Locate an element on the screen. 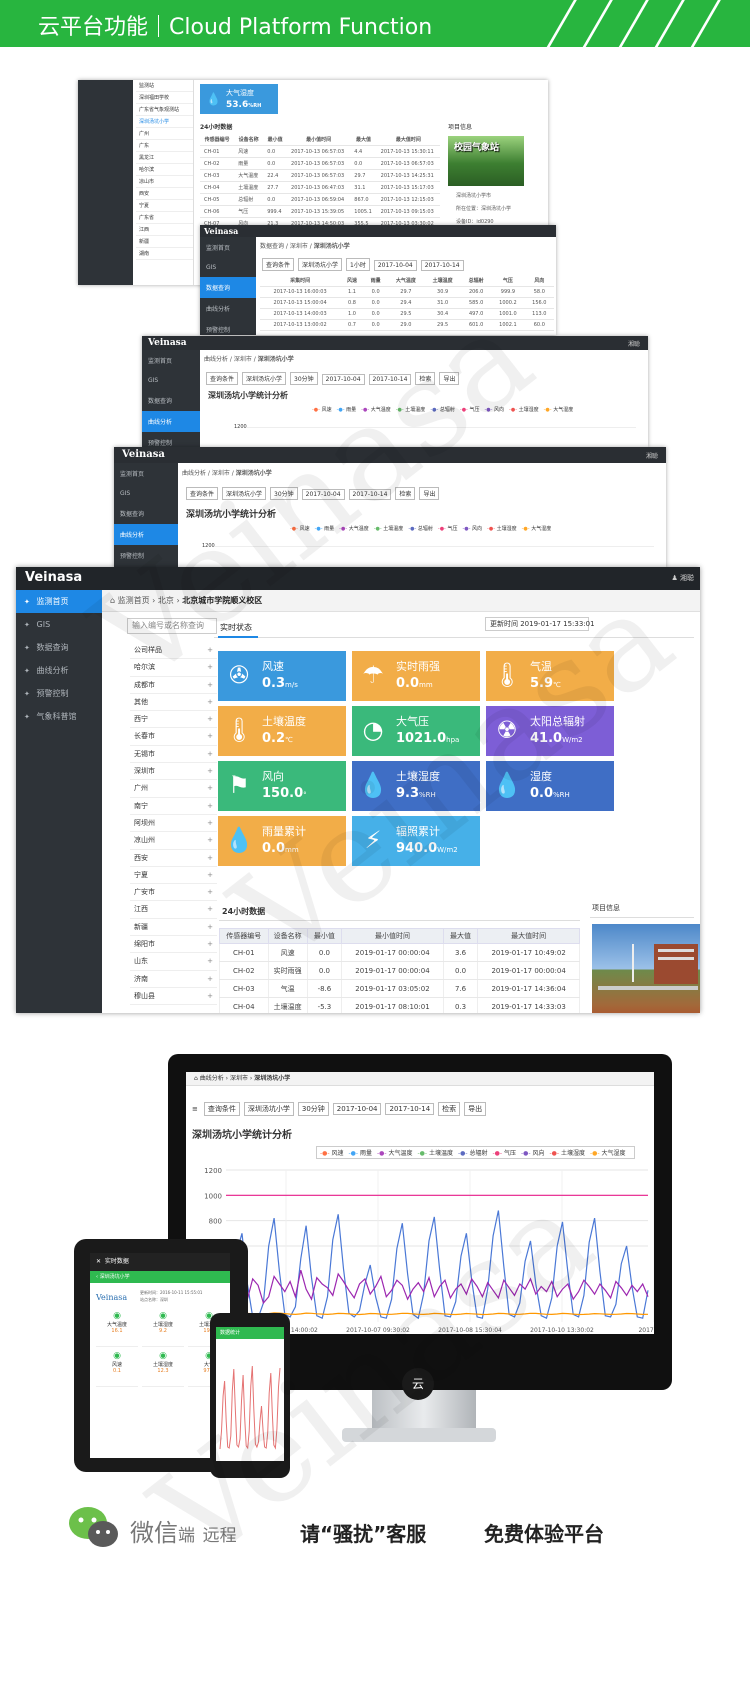  metric-tile: ☂ 实时雨强 0.0mm is located at coordinates (416, 676).